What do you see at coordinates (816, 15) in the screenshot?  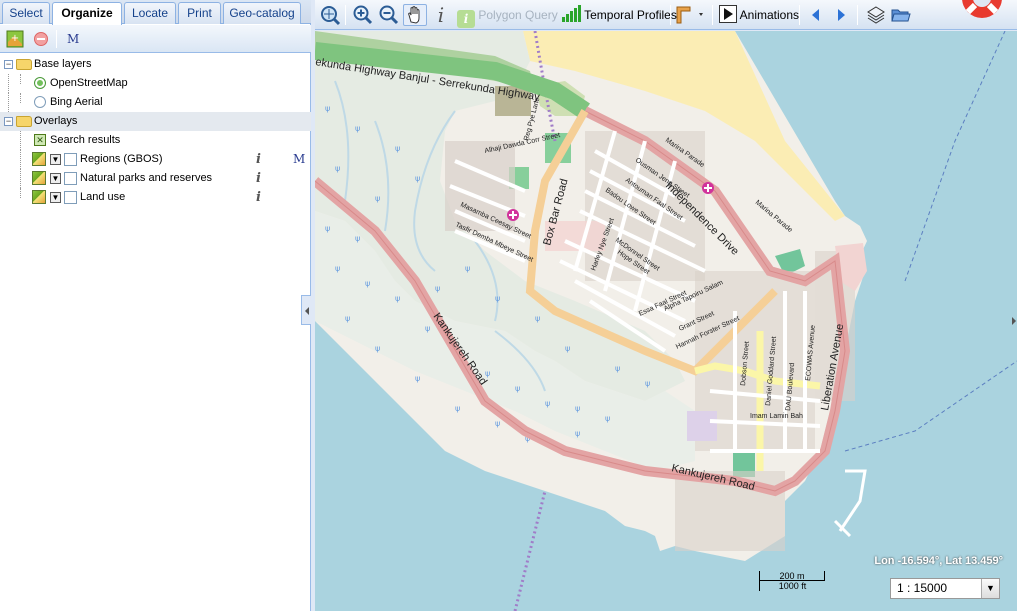 I see `previous-extent-icon` at bounding box center [816, 15].